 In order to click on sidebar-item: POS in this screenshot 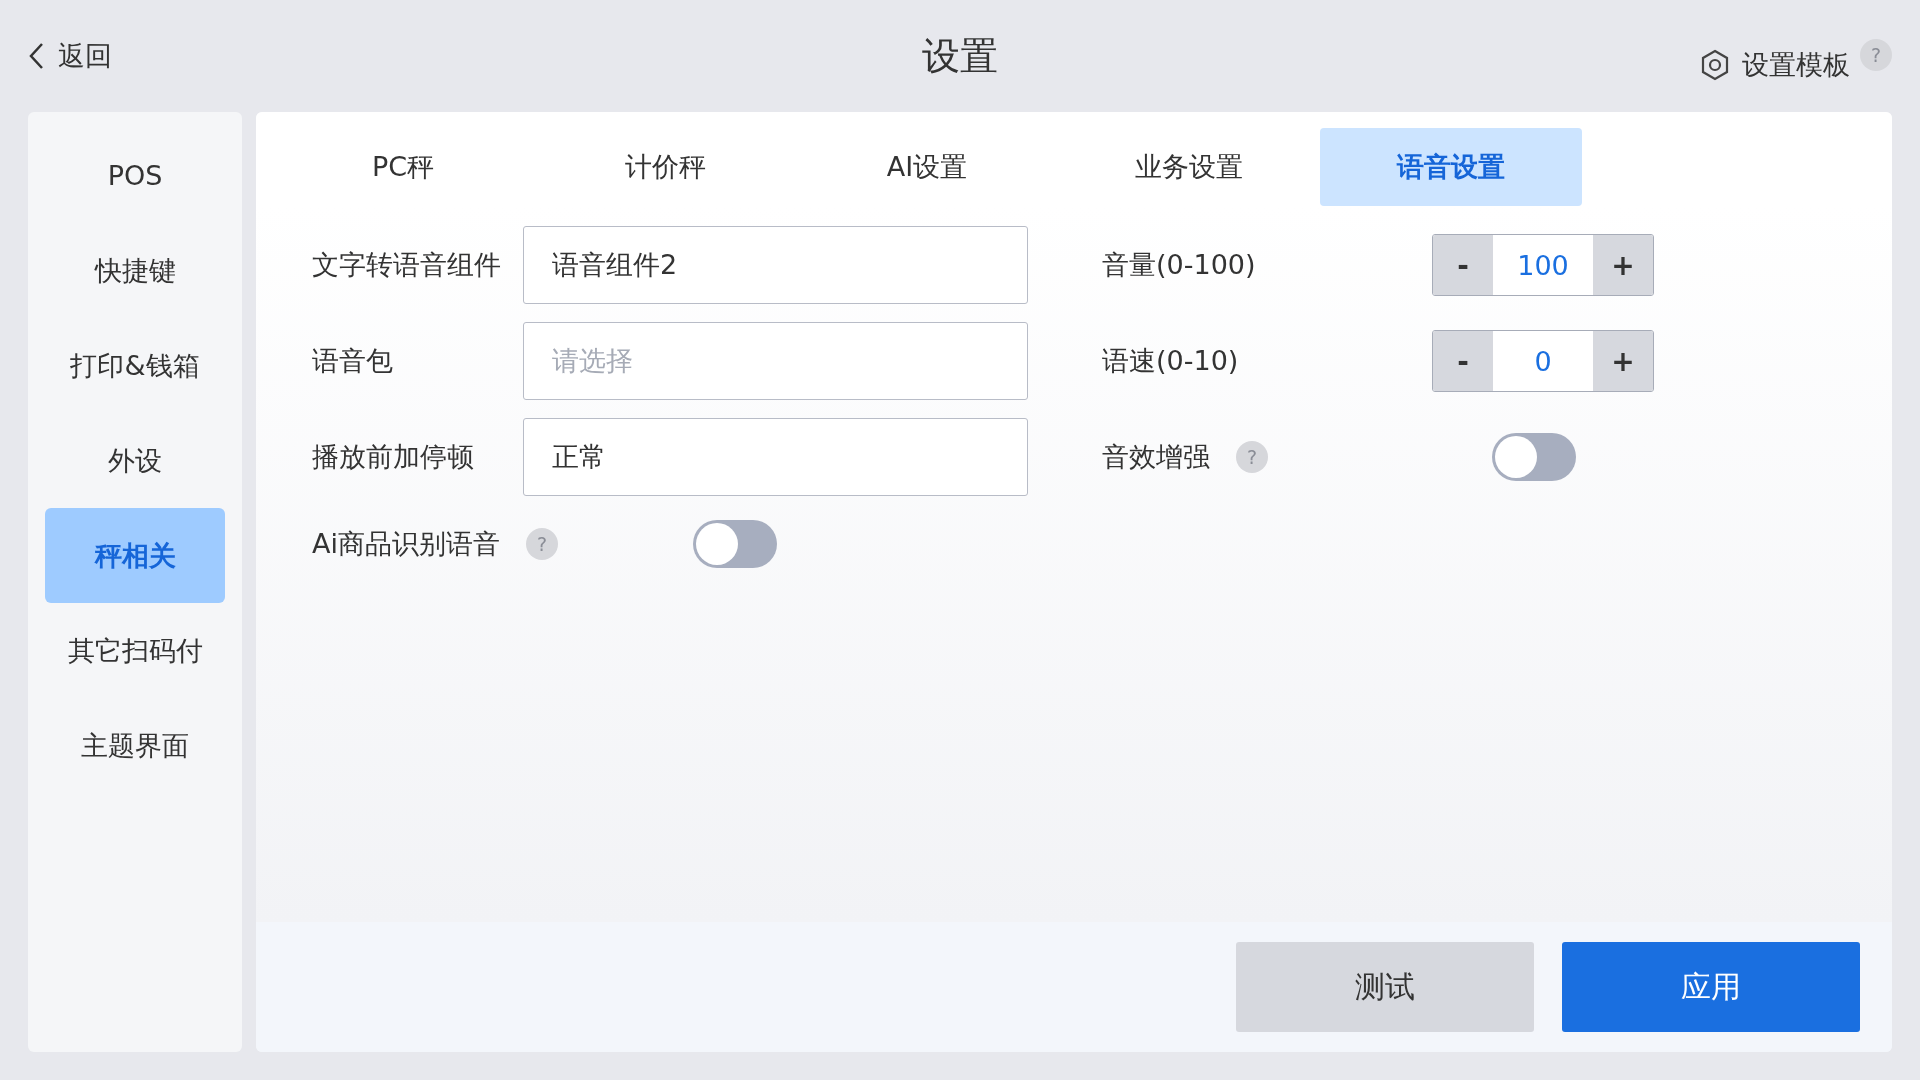, I will do `click(135, 175)`.